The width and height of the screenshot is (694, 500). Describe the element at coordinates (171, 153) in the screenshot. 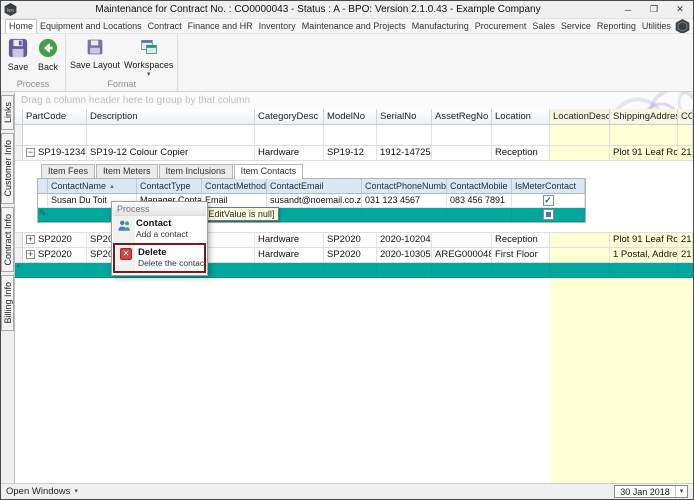

I see `cell-description: SP19-12 Colour Copier` at that location.